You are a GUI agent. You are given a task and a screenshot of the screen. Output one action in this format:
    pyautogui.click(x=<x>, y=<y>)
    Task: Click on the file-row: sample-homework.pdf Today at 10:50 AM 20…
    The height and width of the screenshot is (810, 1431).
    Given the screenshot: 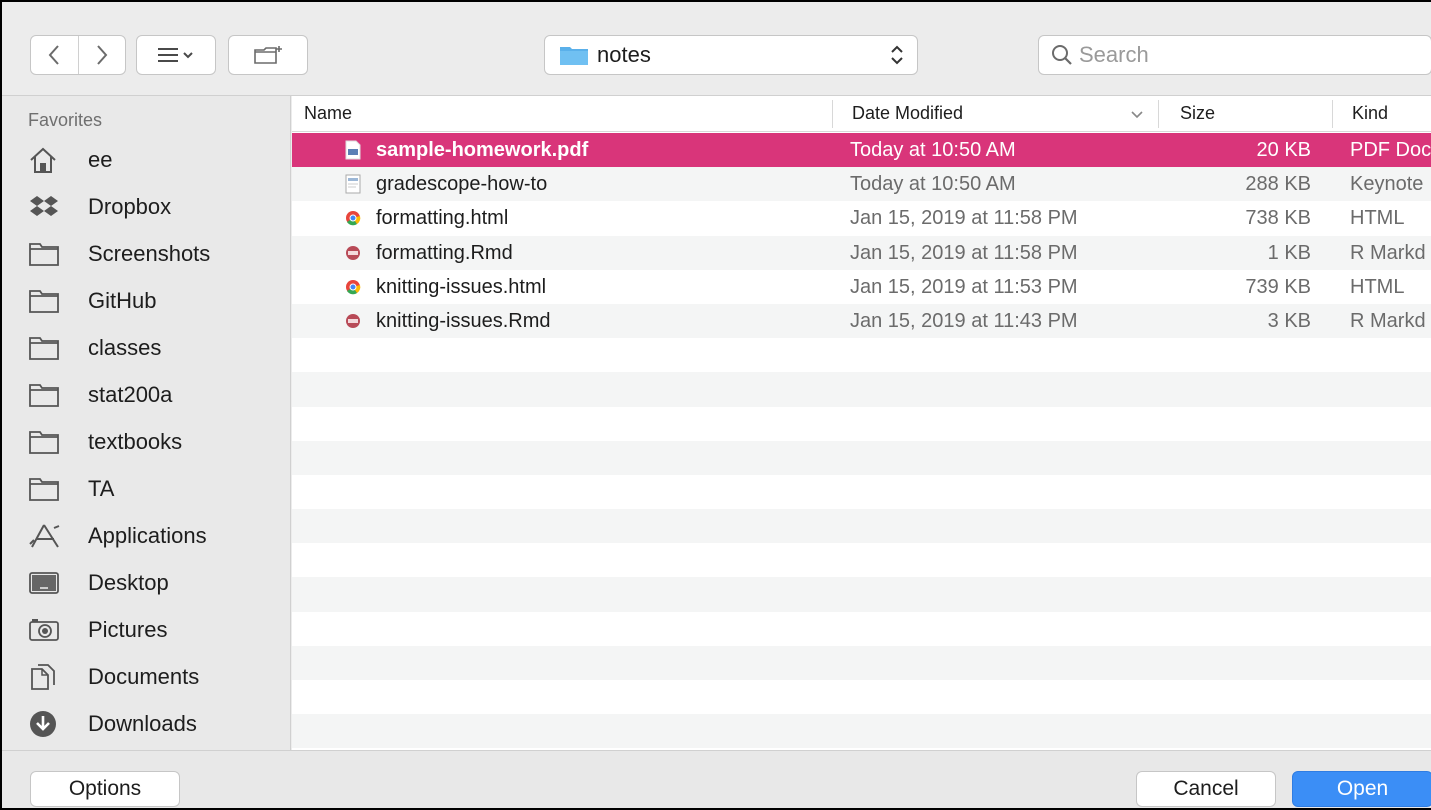 What is the action you would take?
    pyautogui.click(x=861, y=150)
    